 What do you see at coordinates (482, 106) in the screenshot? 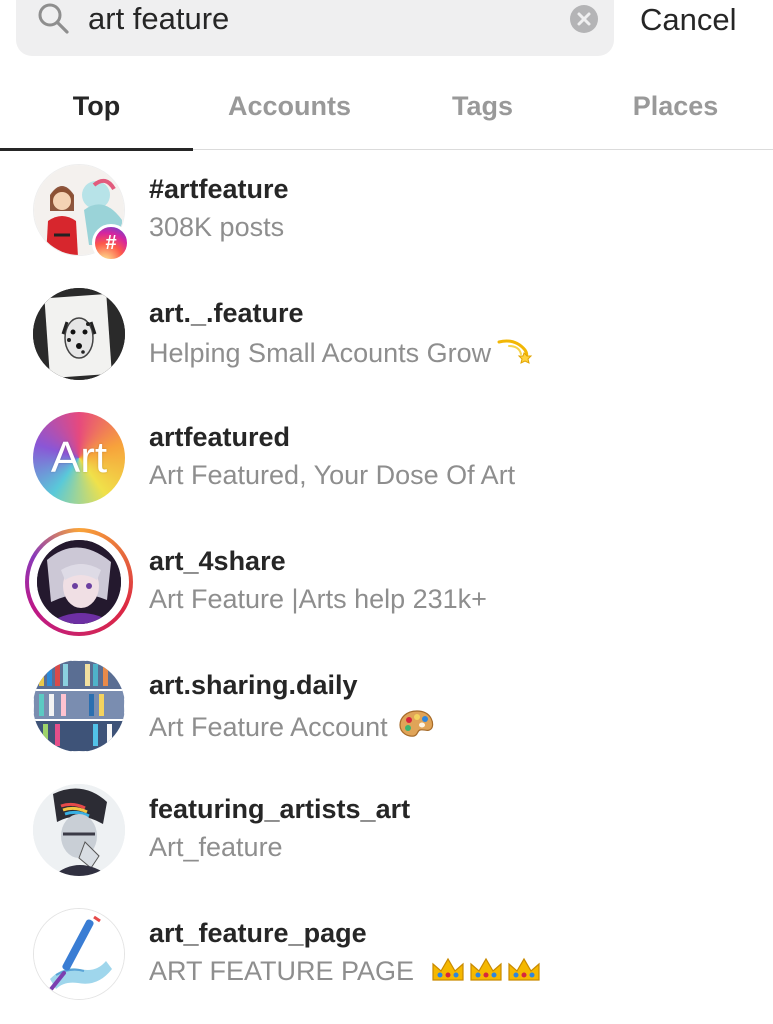
I see `tab-tags: Tags` at bounding box center [482, 106].